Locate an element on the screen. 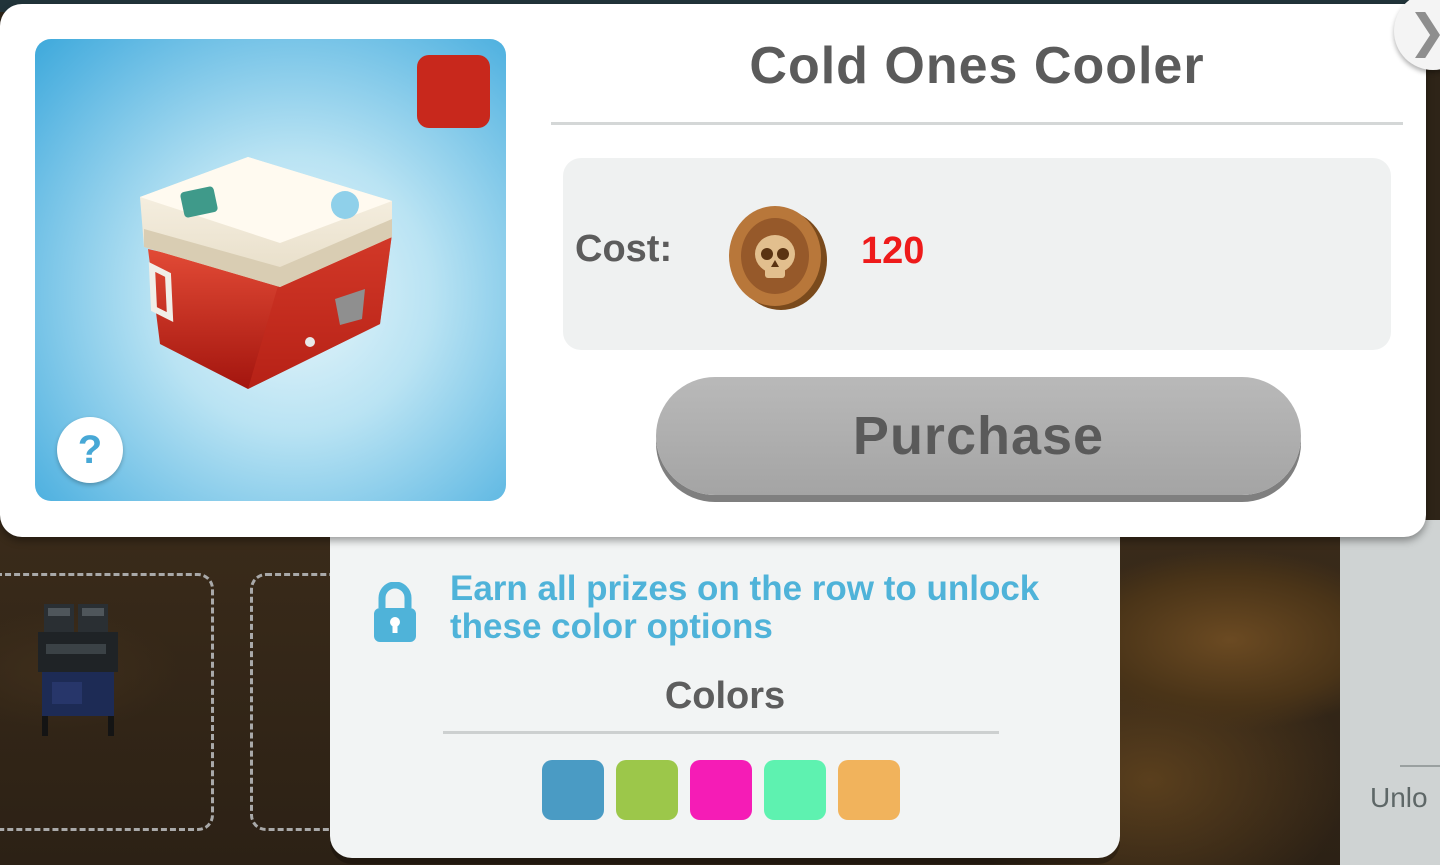  cooler-icon is located at coordinates (266, 273).